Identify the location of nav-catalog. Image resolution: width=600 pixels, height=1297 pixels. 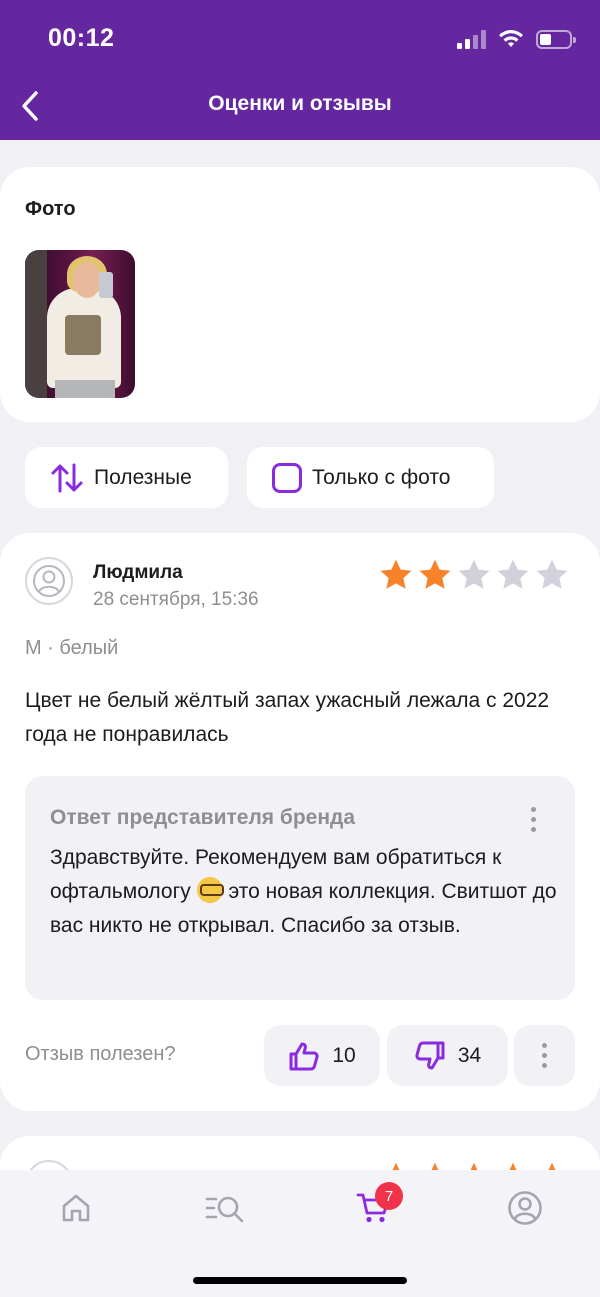
(225, 1208).